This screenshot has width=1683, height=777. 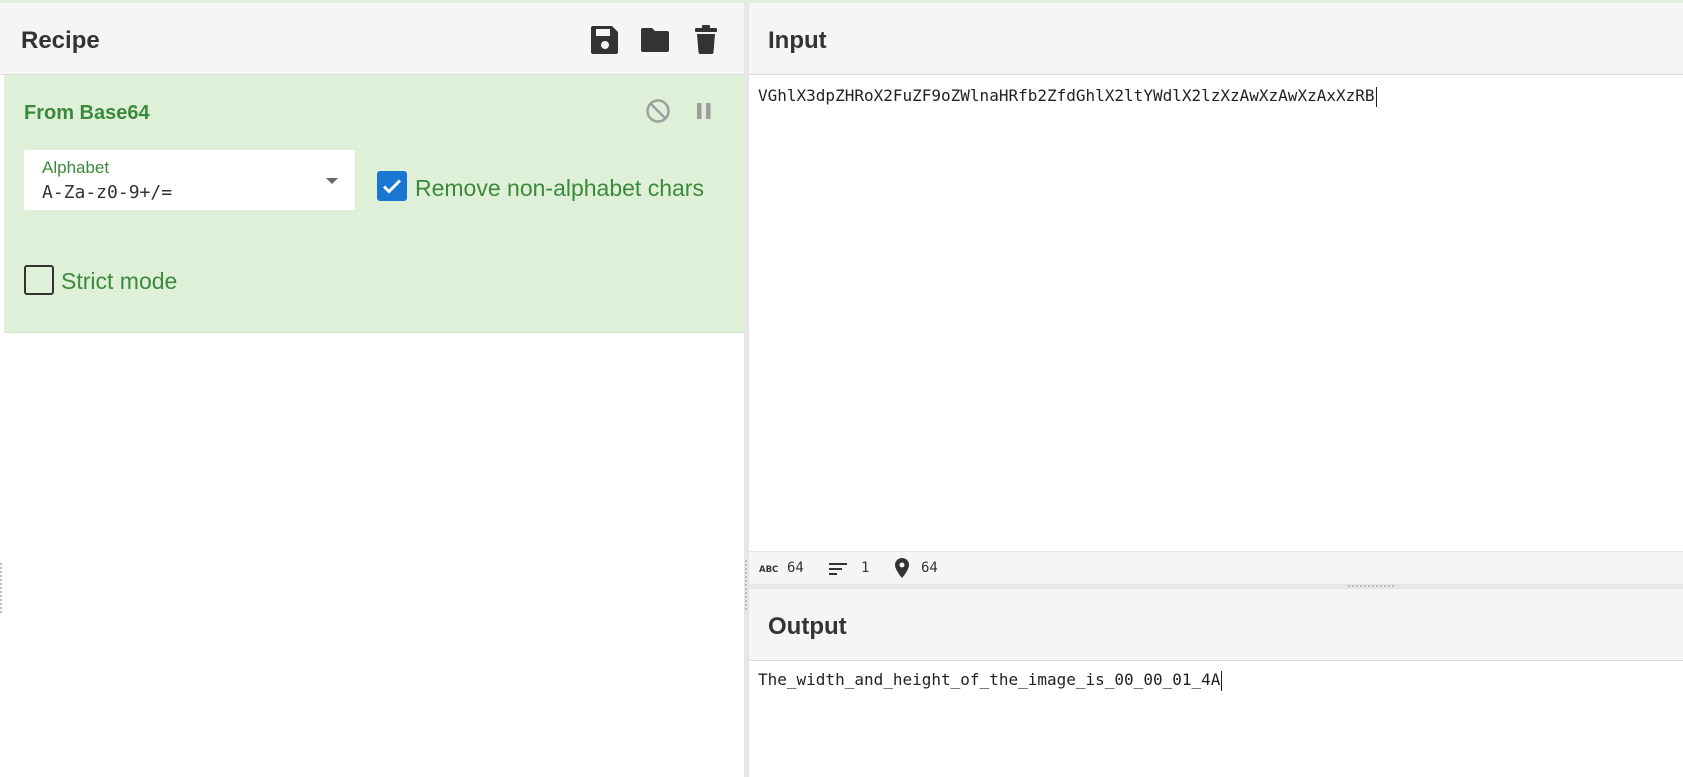 I want to click on io-divider-grip, so click(x=1371, y=586).